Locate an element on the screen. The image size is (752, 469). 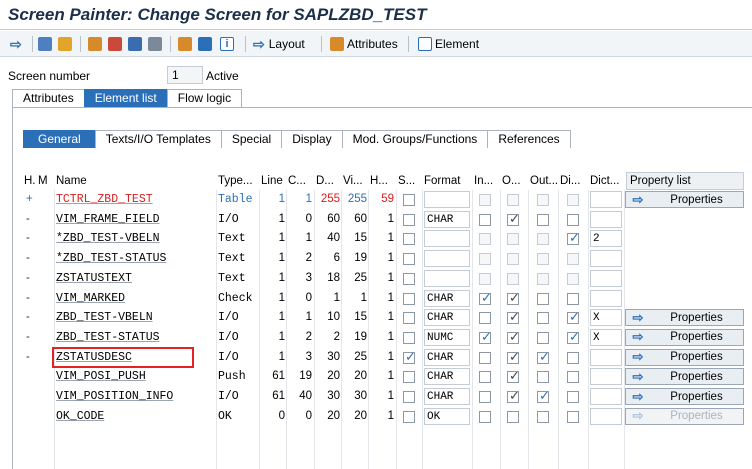
activate-icon is located at coordinates (65, 44).